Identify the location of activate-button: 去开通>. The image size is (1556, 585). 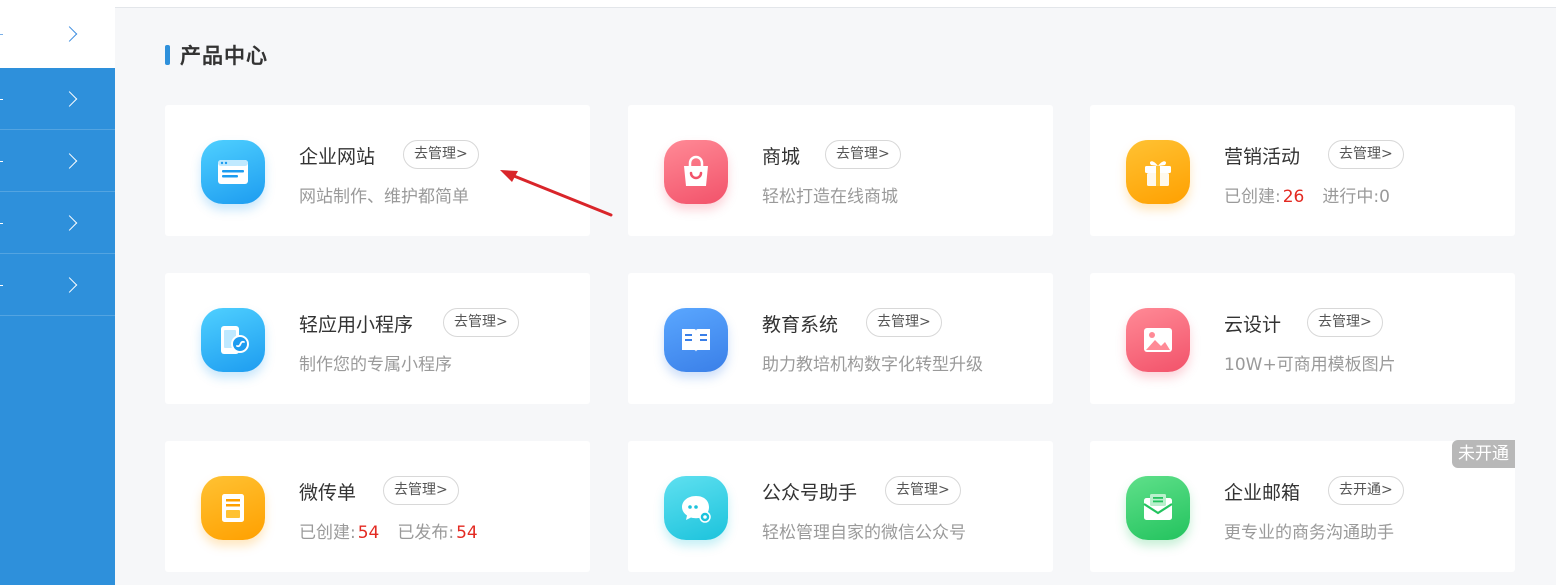
(1366, 490).